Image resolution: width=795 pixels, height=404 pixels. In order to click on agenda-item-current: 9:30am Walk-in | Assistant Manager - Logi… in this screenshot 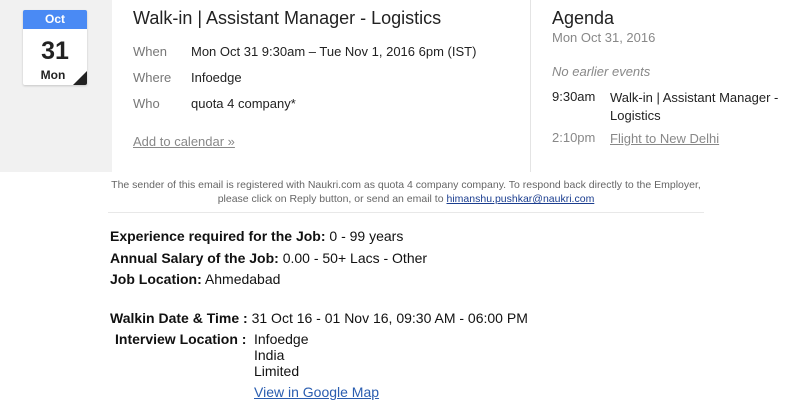, I will do `click(671, 107)`.